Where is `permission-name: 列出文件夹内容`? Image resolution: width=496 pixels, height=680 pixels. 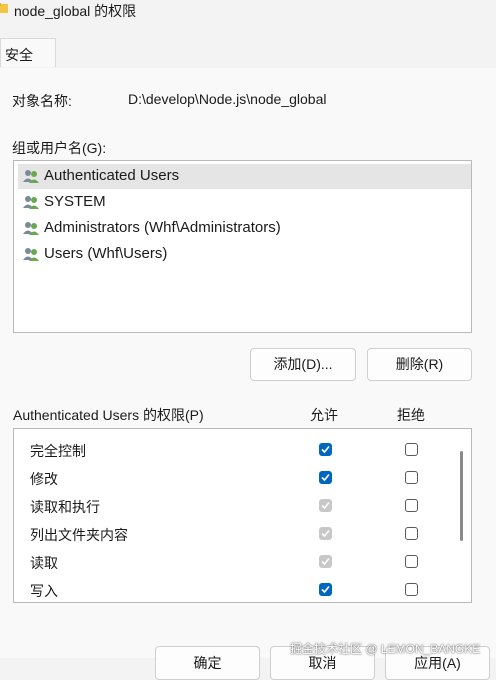 permission-name: 列出文件夹内容 is located at coordinates (79, 535).